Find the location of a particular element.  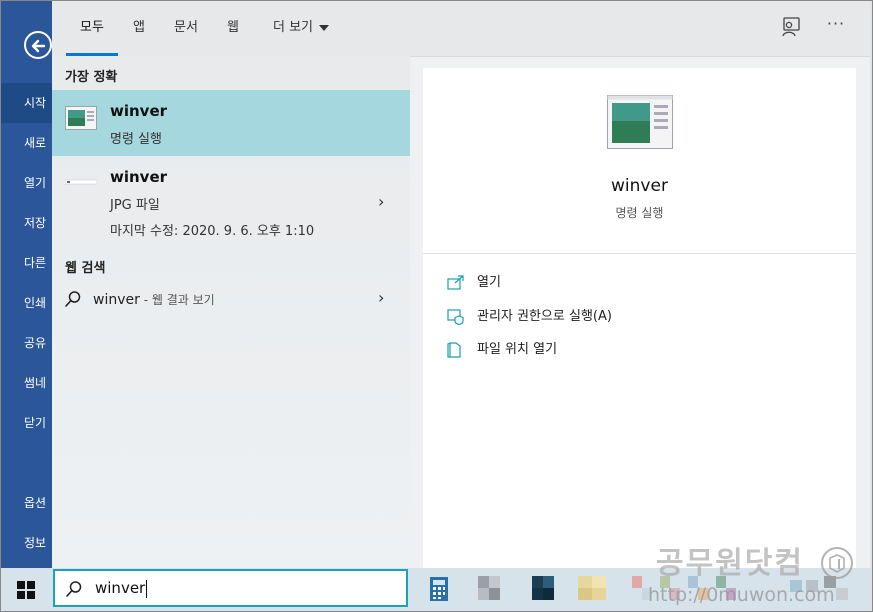

best-match-item: winver 명령 실행 is located at coordinates (231, 123).